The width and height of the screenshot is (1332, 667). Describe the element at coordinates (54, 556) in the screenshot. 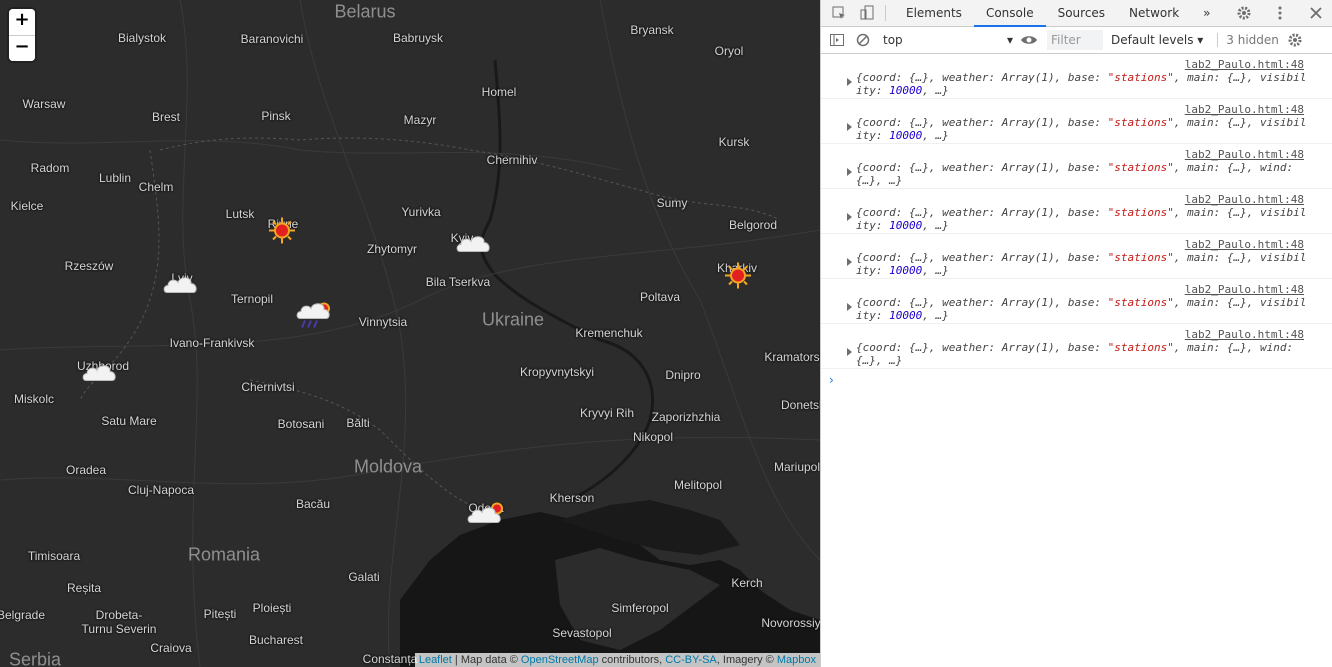

I see `city-label: Timisoara` at that location.